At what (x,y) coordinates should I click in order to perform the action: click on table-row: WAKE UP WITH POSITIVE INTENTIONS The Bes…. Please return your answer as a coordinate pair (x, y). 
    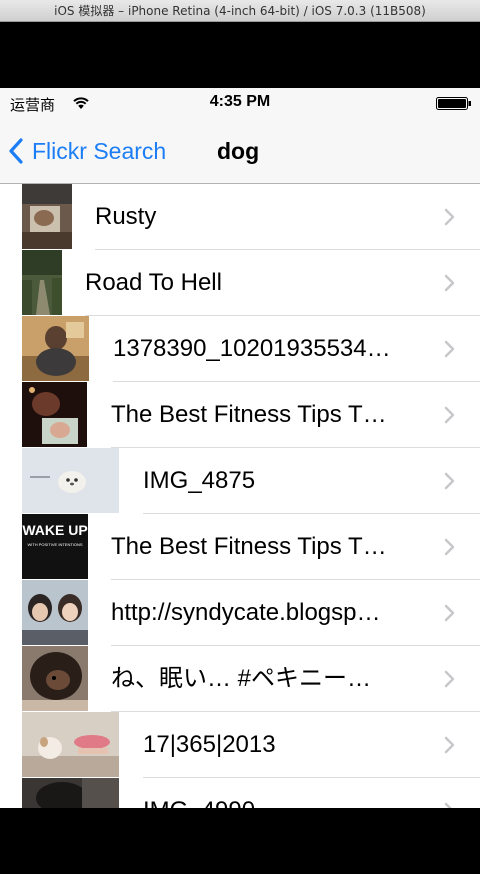
    Looking at the image, I should click on (240, 547).